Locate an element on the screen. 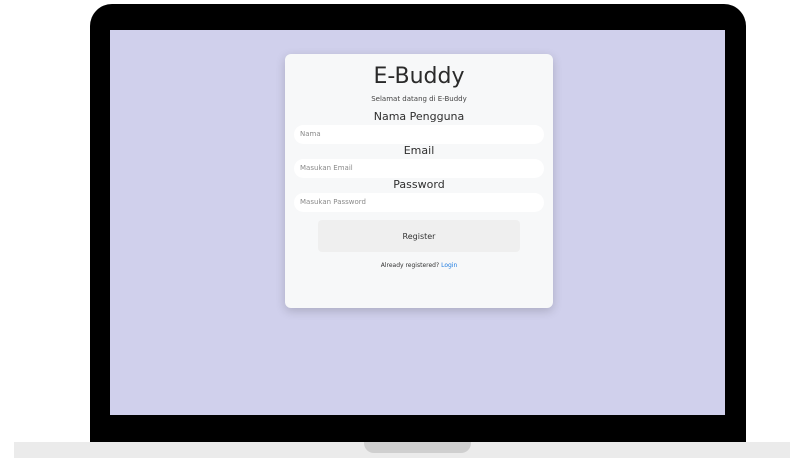 The height and width of the screenshot is (458, 790). username-label: Nama Pengguna is located at coordinates (419, 116).